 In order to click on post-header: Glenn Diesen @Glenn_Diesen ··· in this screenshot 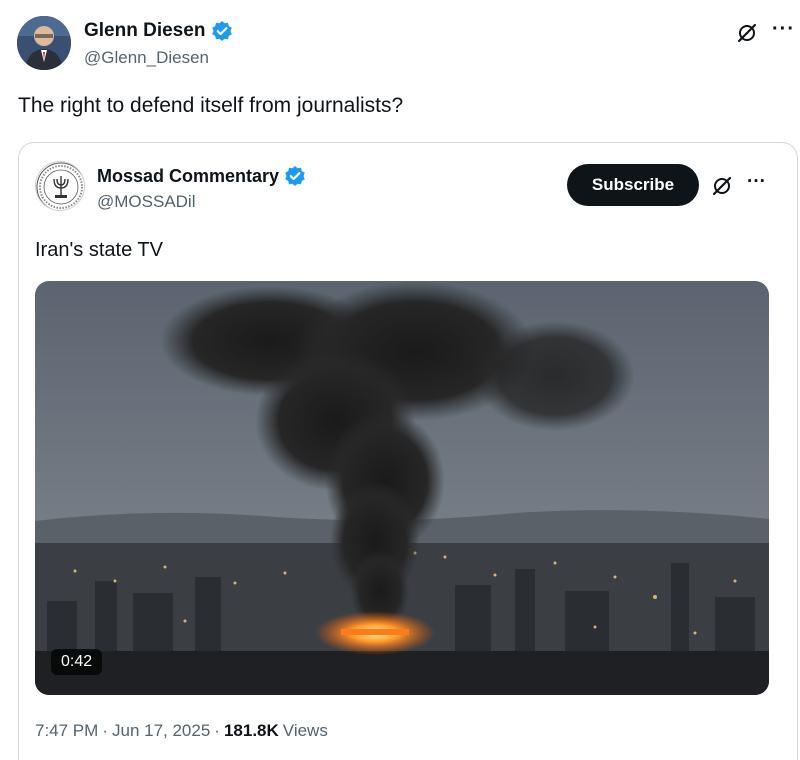, I will do `click(400, 40)`.